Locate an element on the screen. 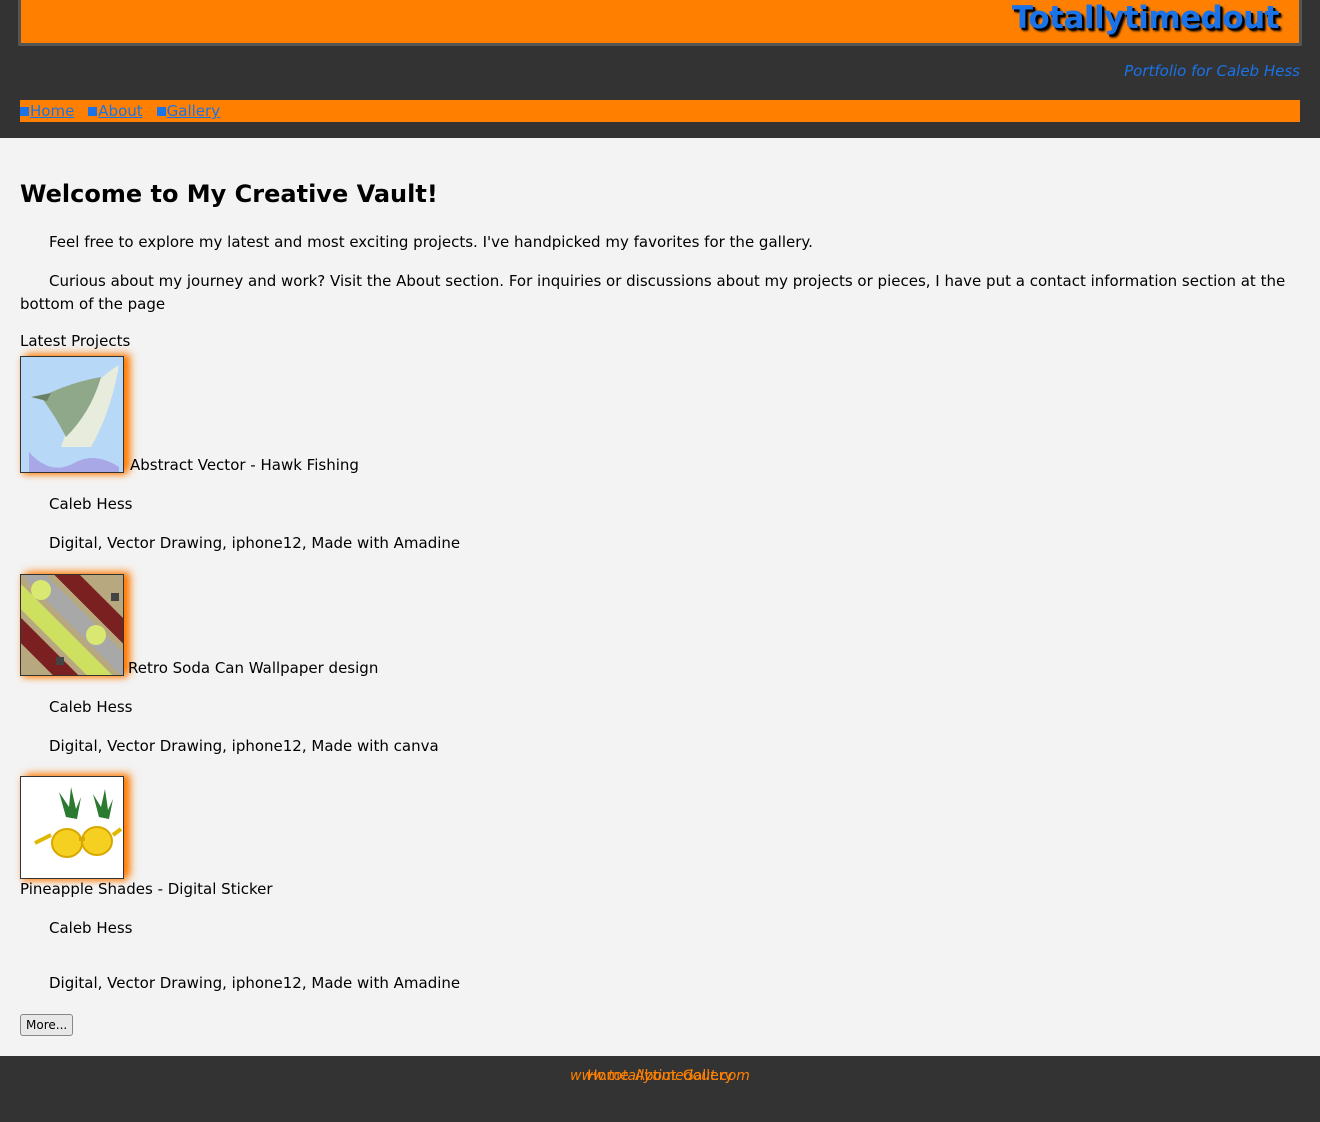  main-nav: Home About Gallery is located at coordinates (660, 111).